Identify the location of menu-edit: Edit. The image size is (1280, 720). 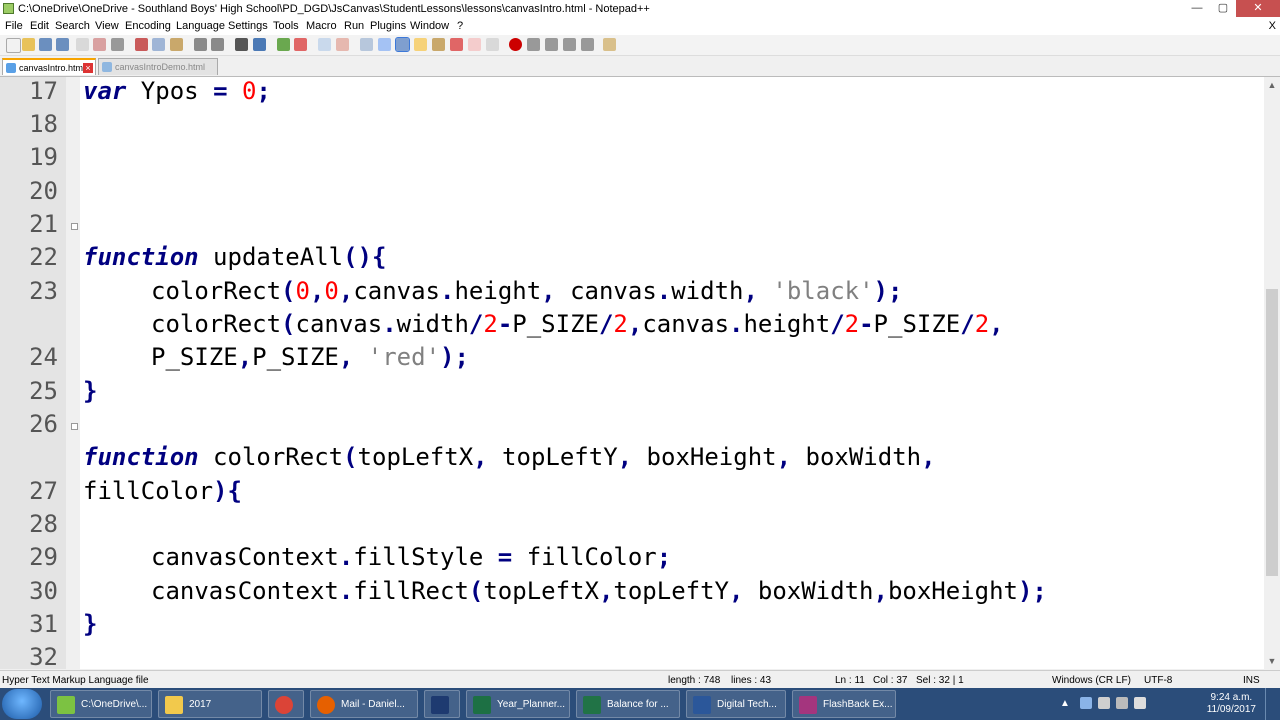
(39, 26).